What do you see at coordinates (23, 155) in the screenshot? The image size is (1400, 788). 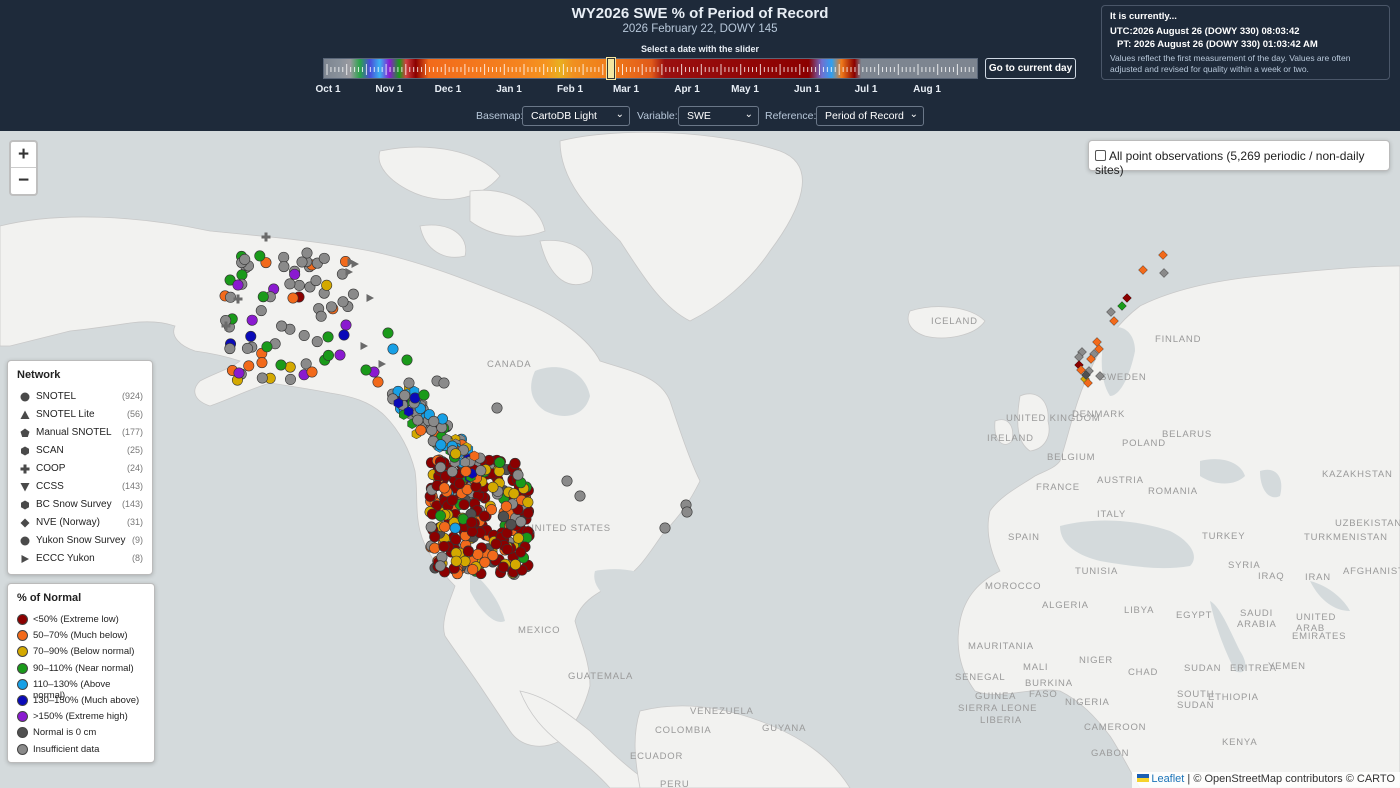 I see `zoom-in-button: +` at bounding box center [23, 155].